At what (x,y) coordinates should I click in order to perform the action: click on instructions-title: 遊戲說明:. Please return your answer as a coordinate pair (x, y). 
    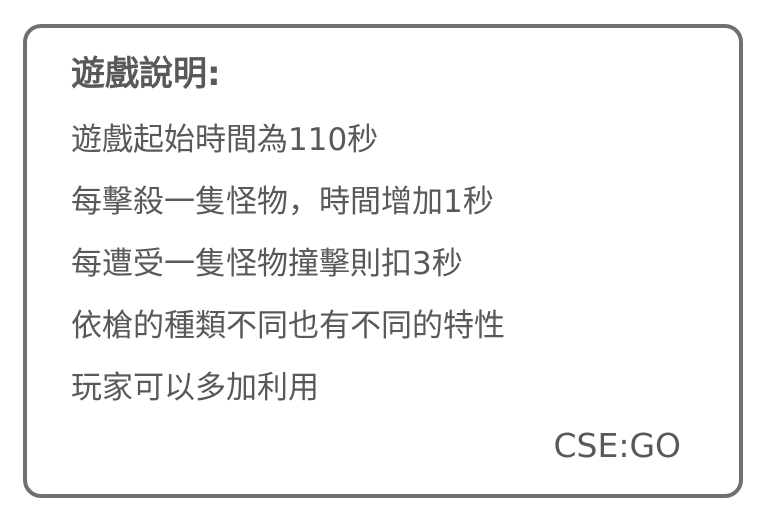
    Looking at the image, I should click on (146, 74).